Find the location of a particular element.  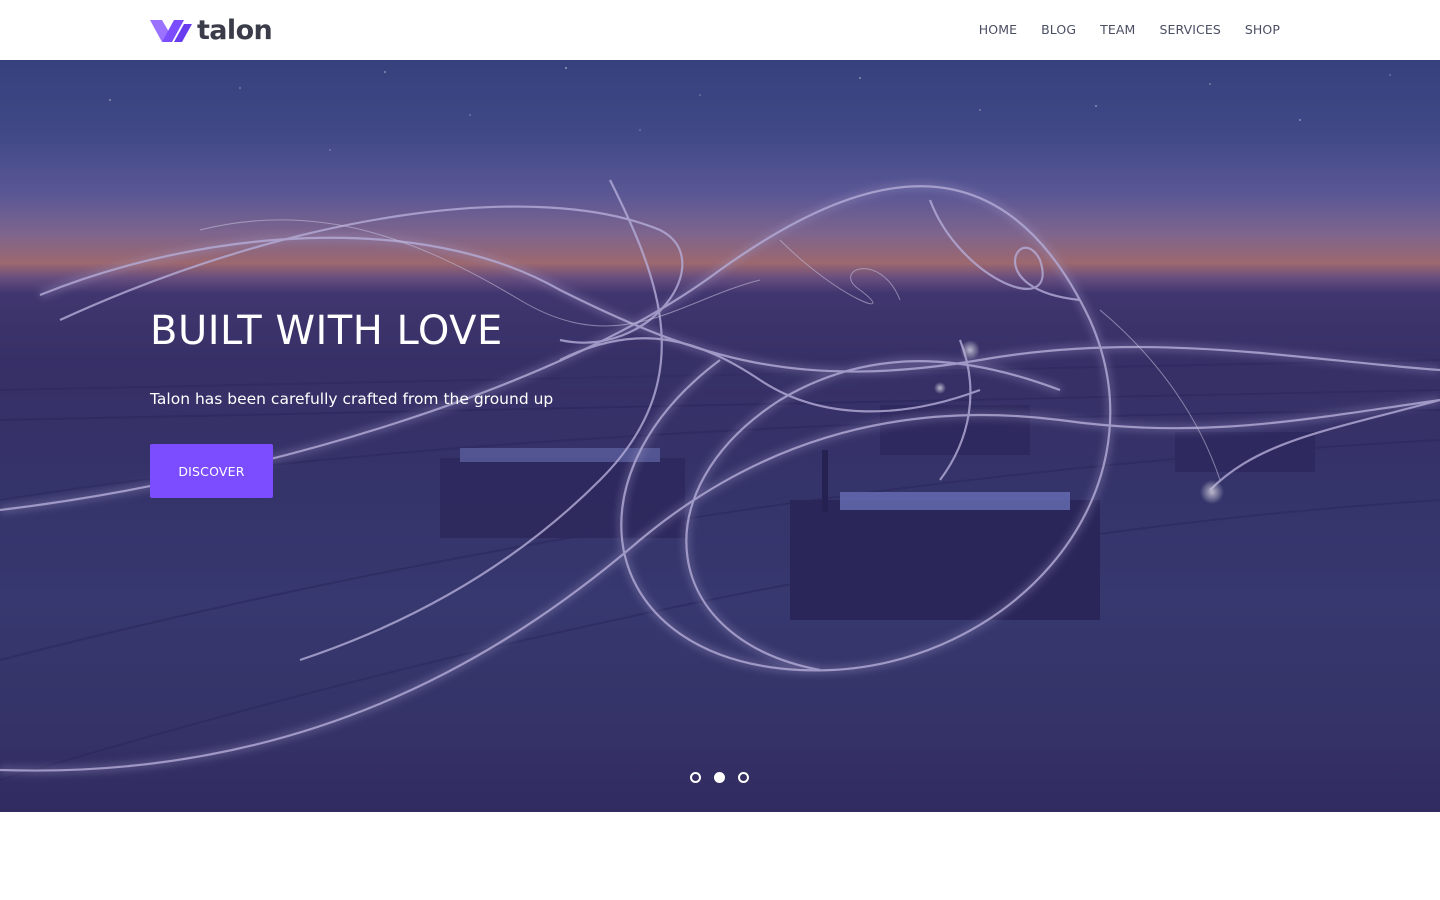

nav-link-blog: BLOG is located at coordinates (1058, 30).